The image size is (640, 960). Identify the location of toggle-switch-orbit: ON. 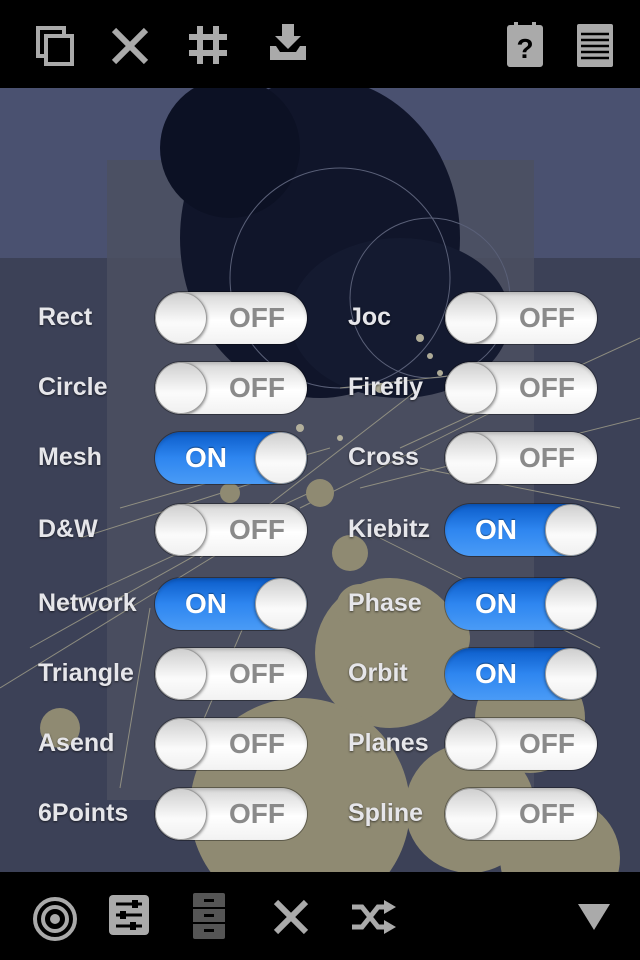
(521, 674).